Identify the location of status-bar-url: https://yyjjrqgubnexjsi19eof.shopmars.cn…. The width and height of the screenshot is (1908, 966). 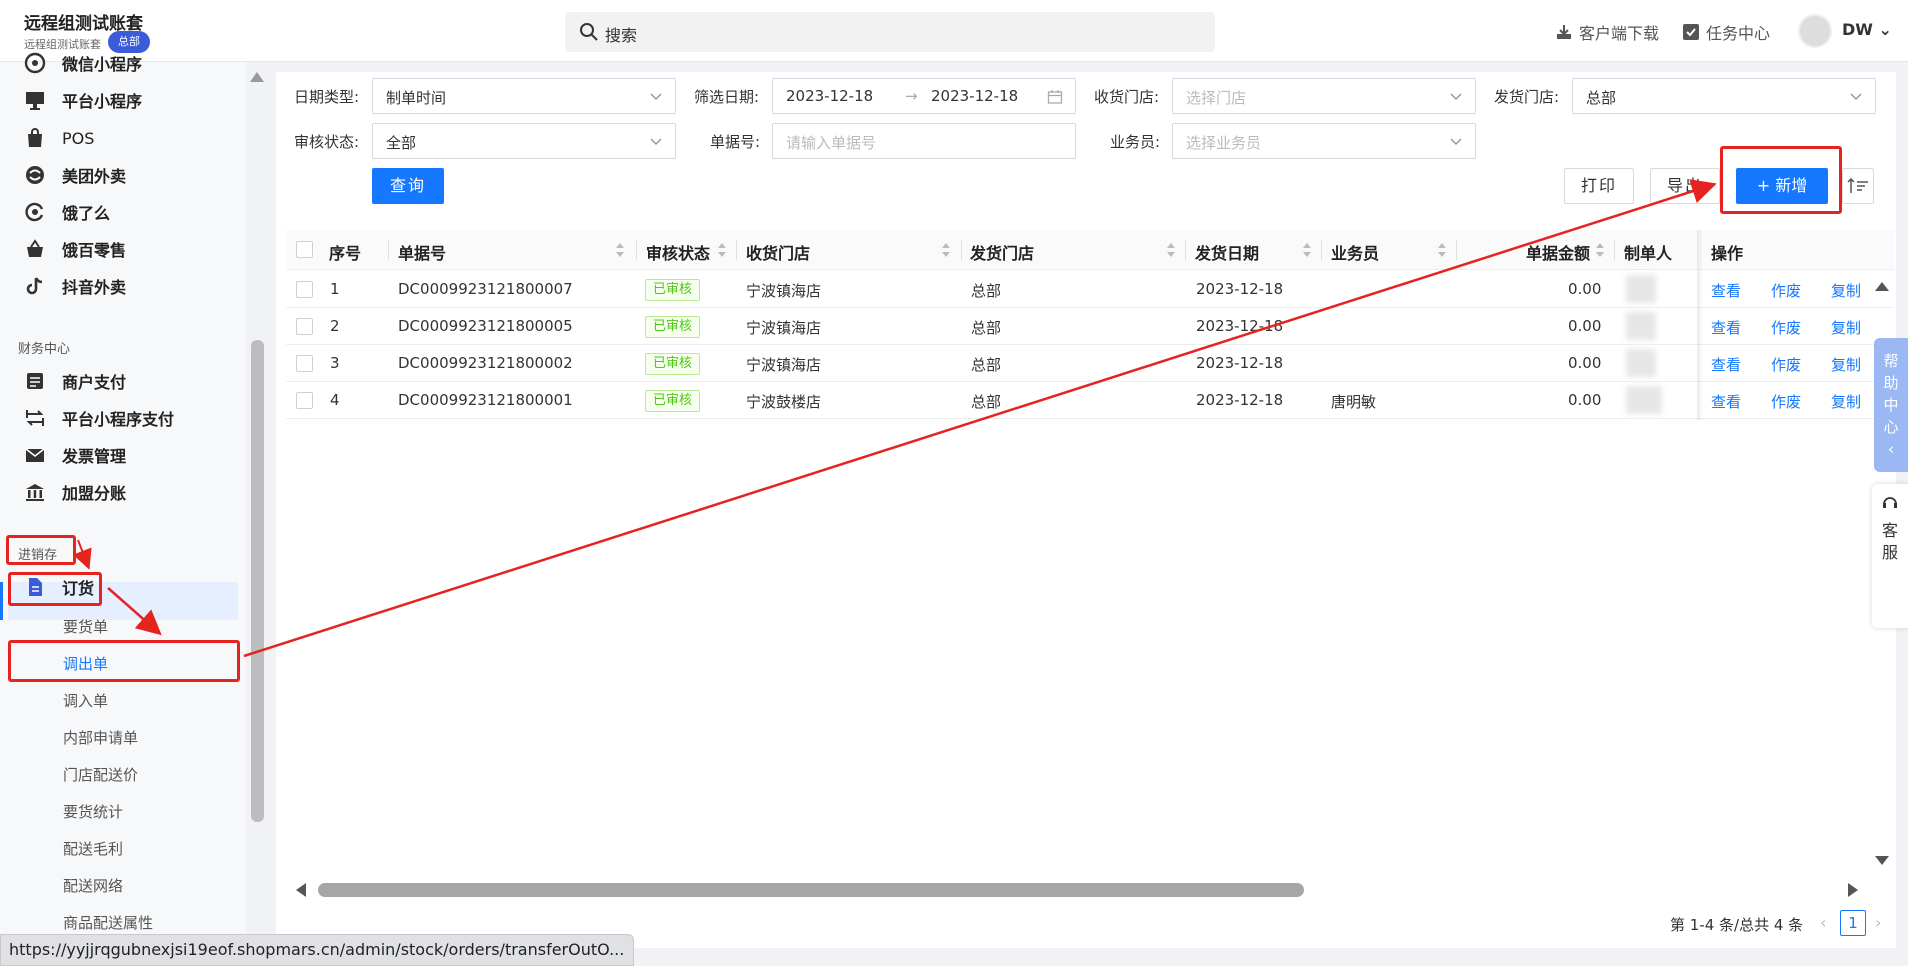
(317, 950).